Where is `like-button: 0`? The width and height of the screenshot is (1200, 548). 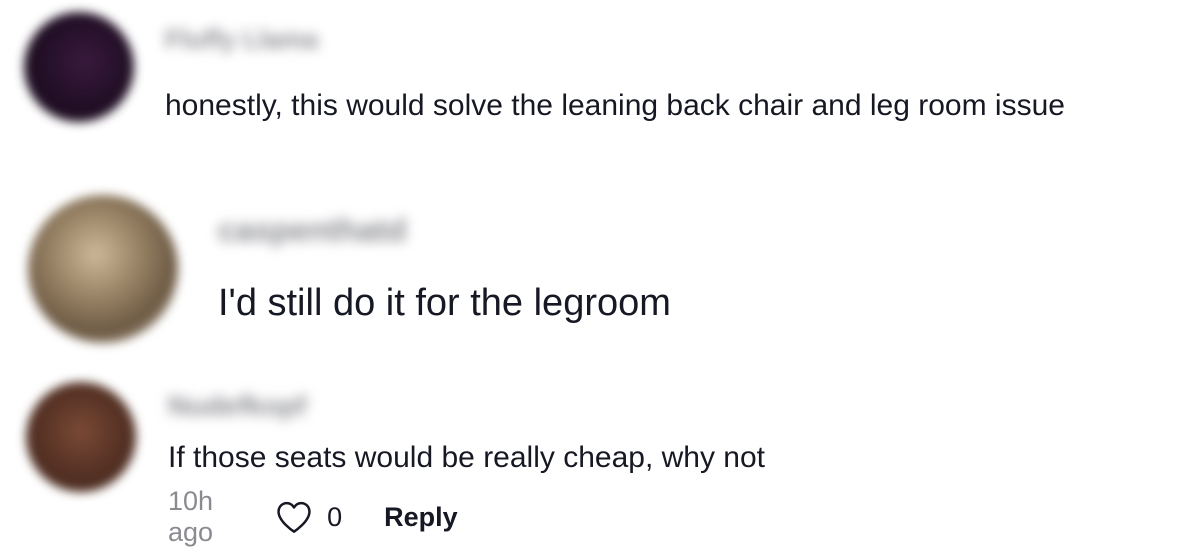 like-button: 0 is located at coordinates (308, 517).